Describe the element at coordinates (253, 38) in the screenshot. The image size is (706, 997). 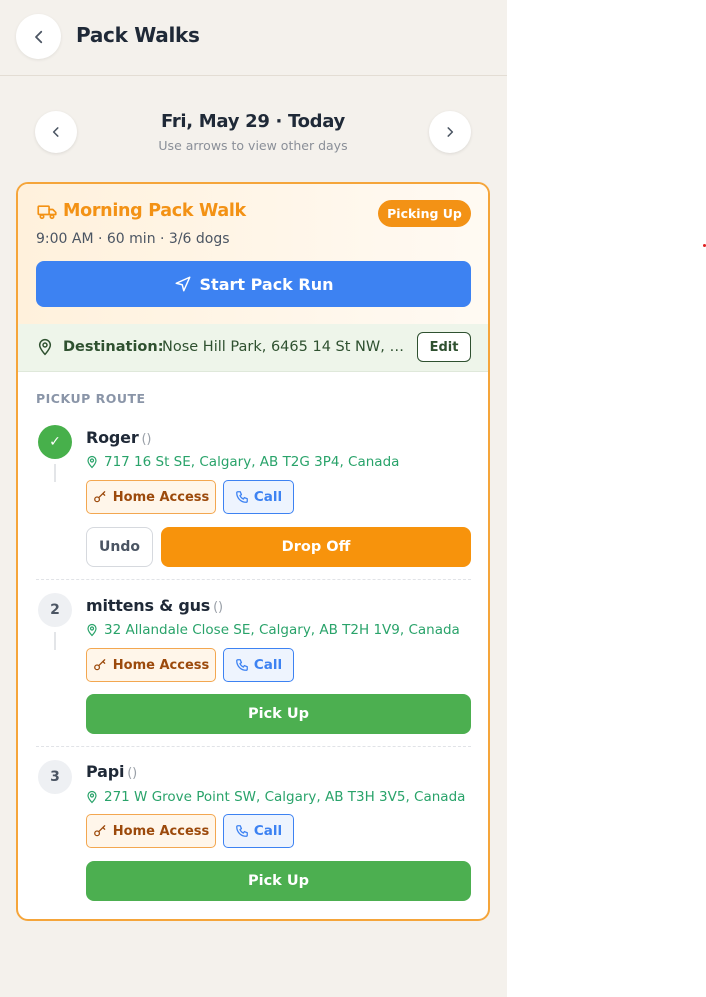
I see `top-bar: Pack Walks` at that location.